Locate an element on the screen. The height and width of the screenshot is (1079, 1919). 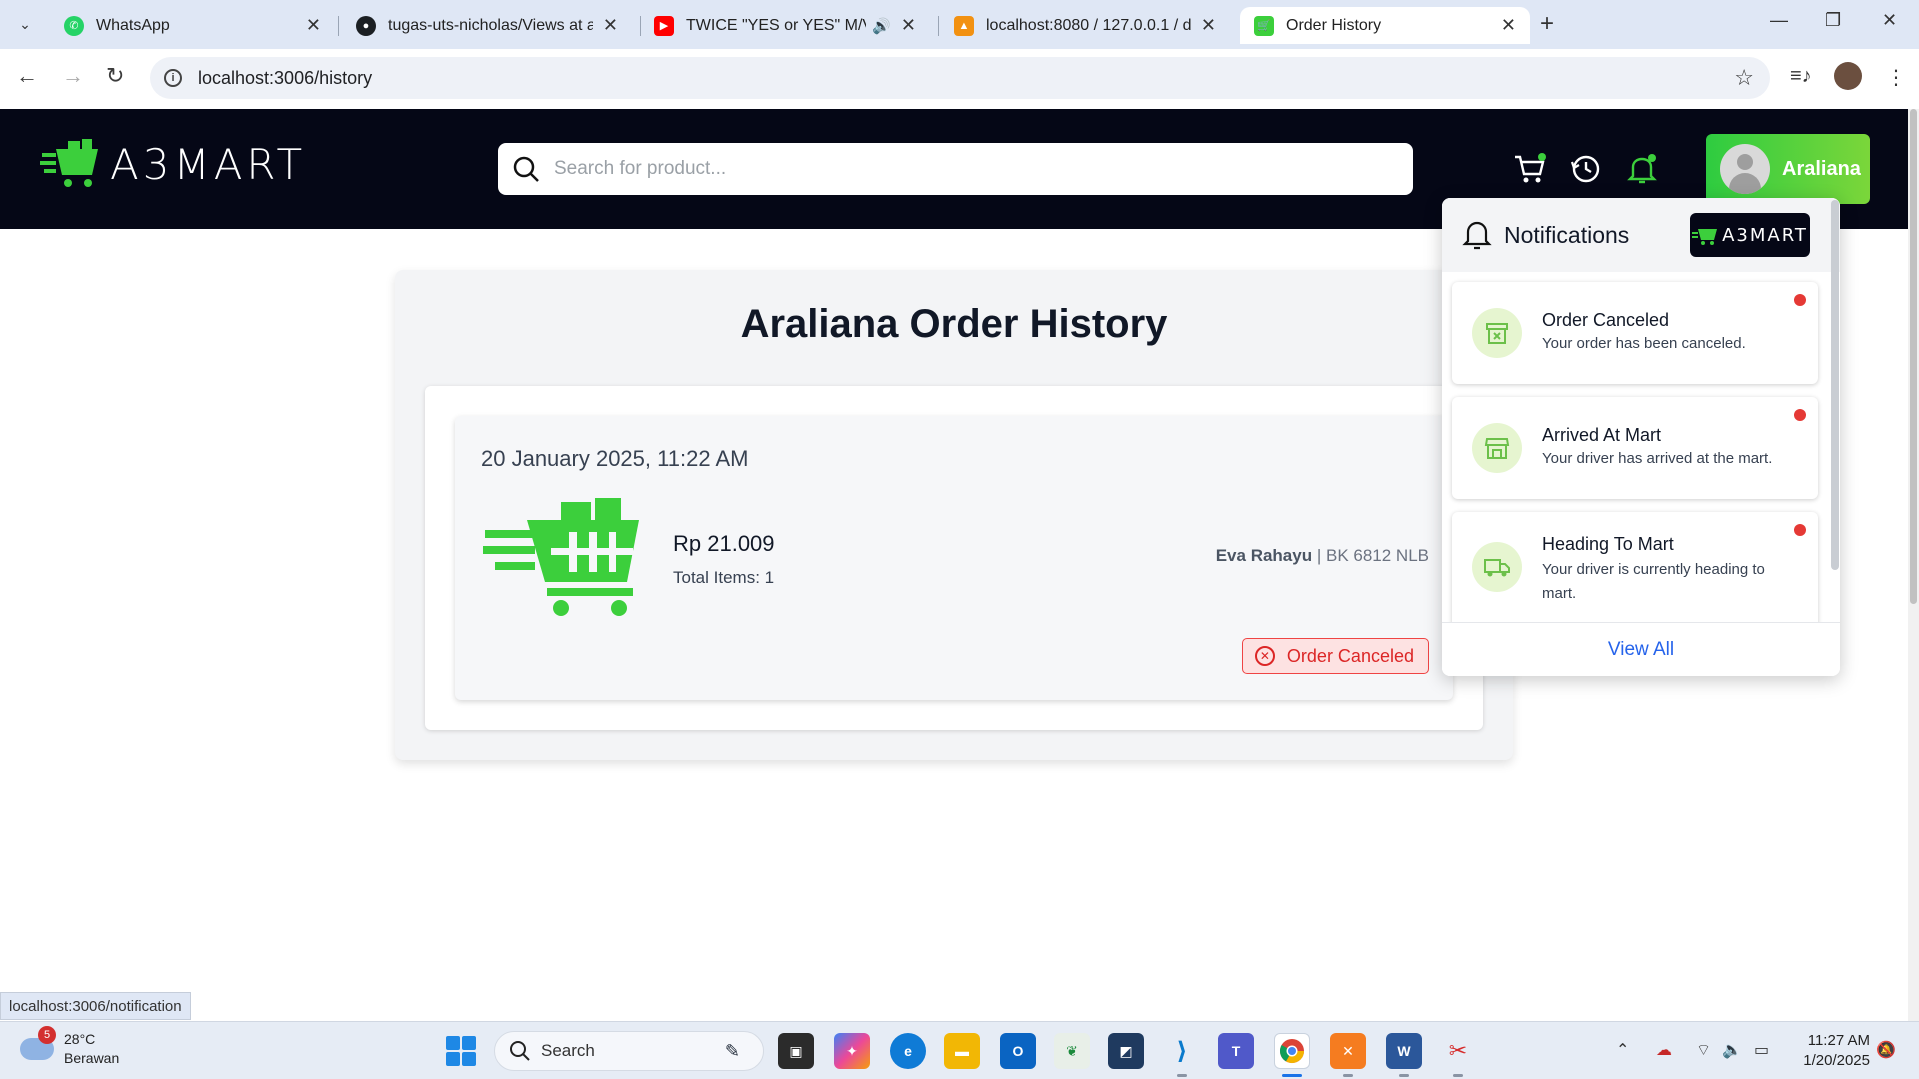
weather-badge: 5 is located at coordinates (47, 1035).